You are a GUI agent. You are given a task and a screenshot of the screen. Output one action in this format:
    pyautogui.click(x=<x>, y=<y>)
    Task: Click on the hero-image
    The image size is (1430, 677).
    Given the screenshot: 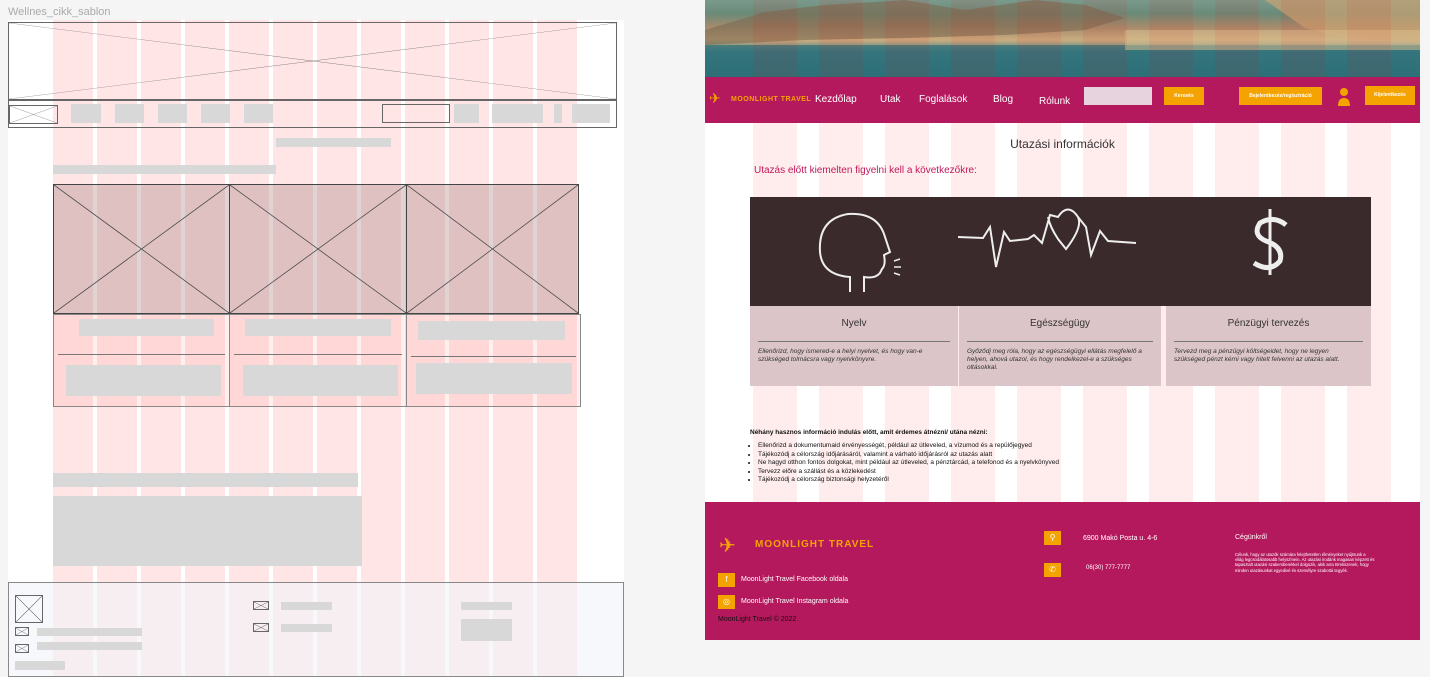 What is the action you would take?
    pyautogui.click(x=1062, y=38)
    